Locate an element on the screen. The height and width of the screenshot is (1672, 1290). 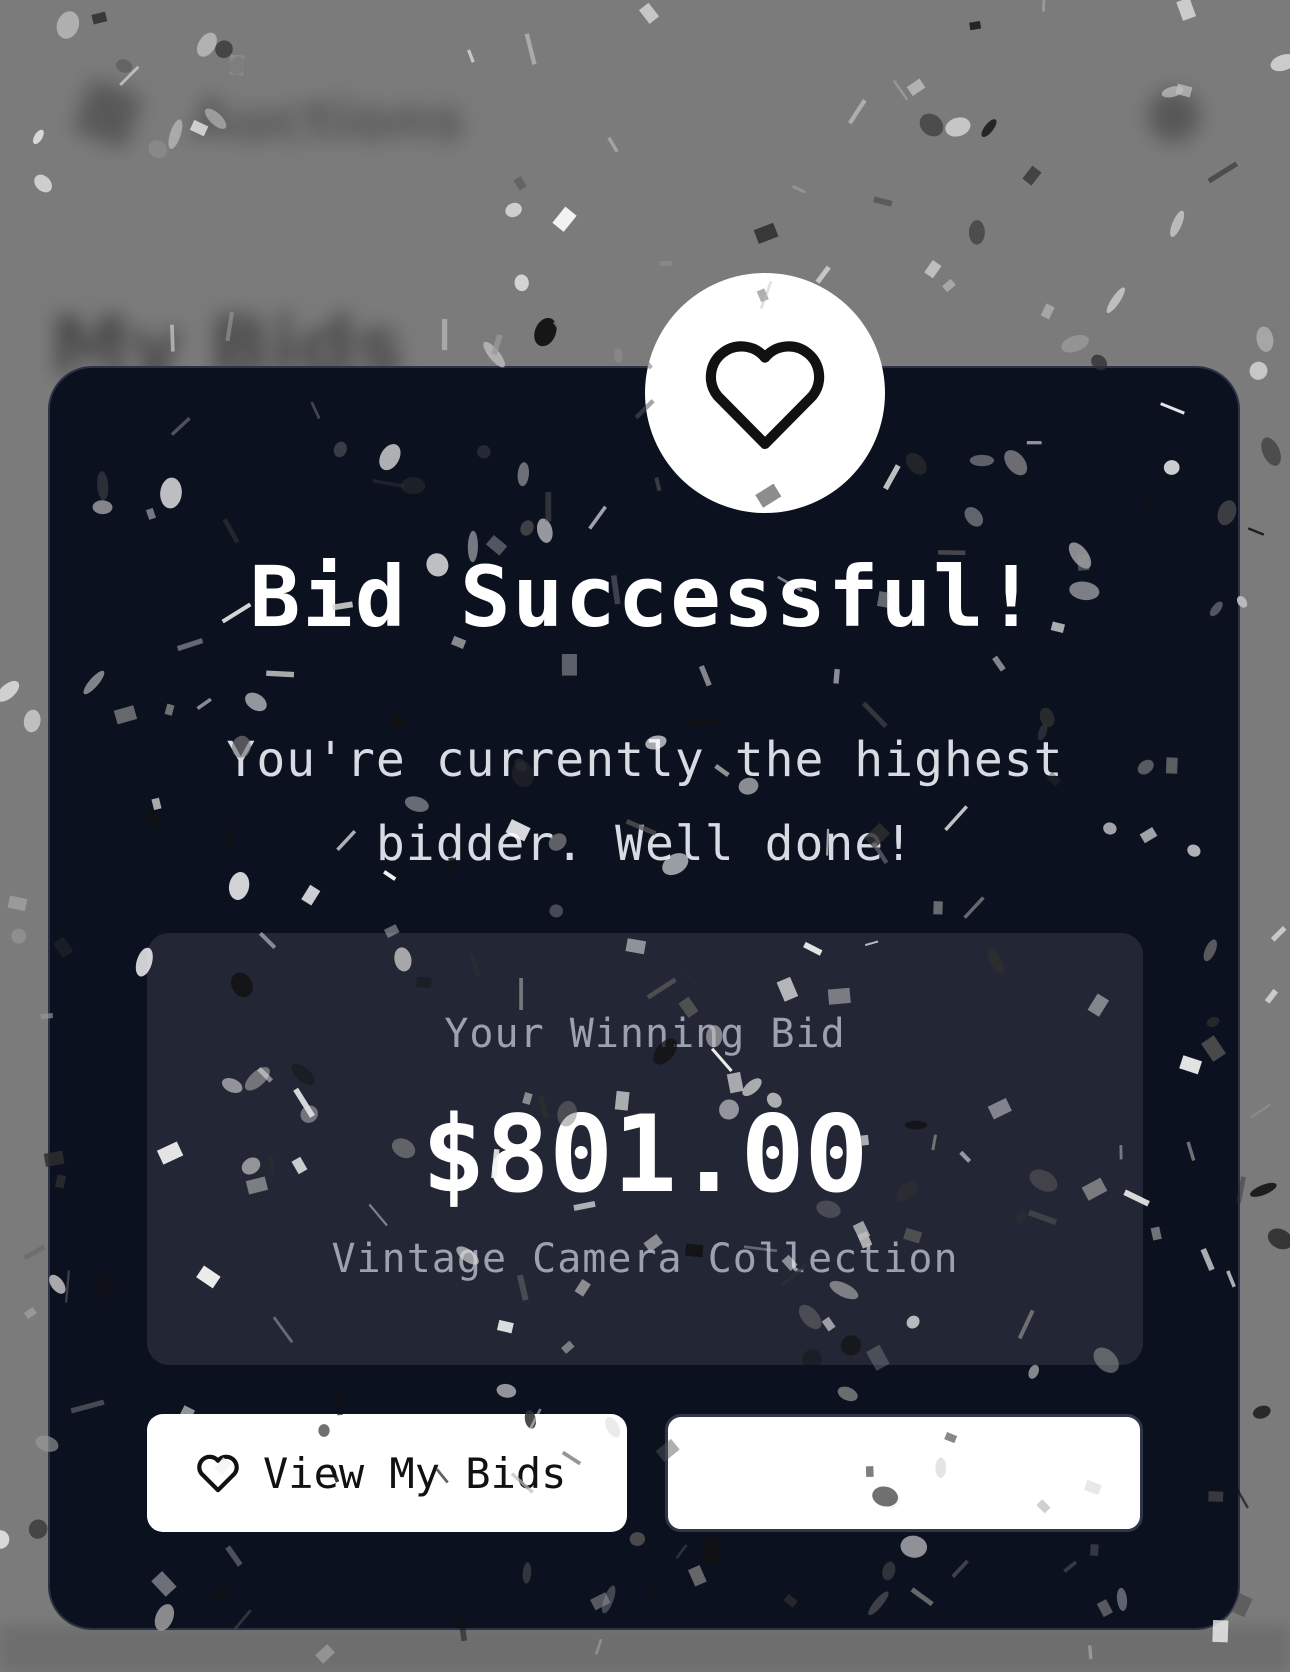
background-header: Auctions is located at coordinates (650, 119).